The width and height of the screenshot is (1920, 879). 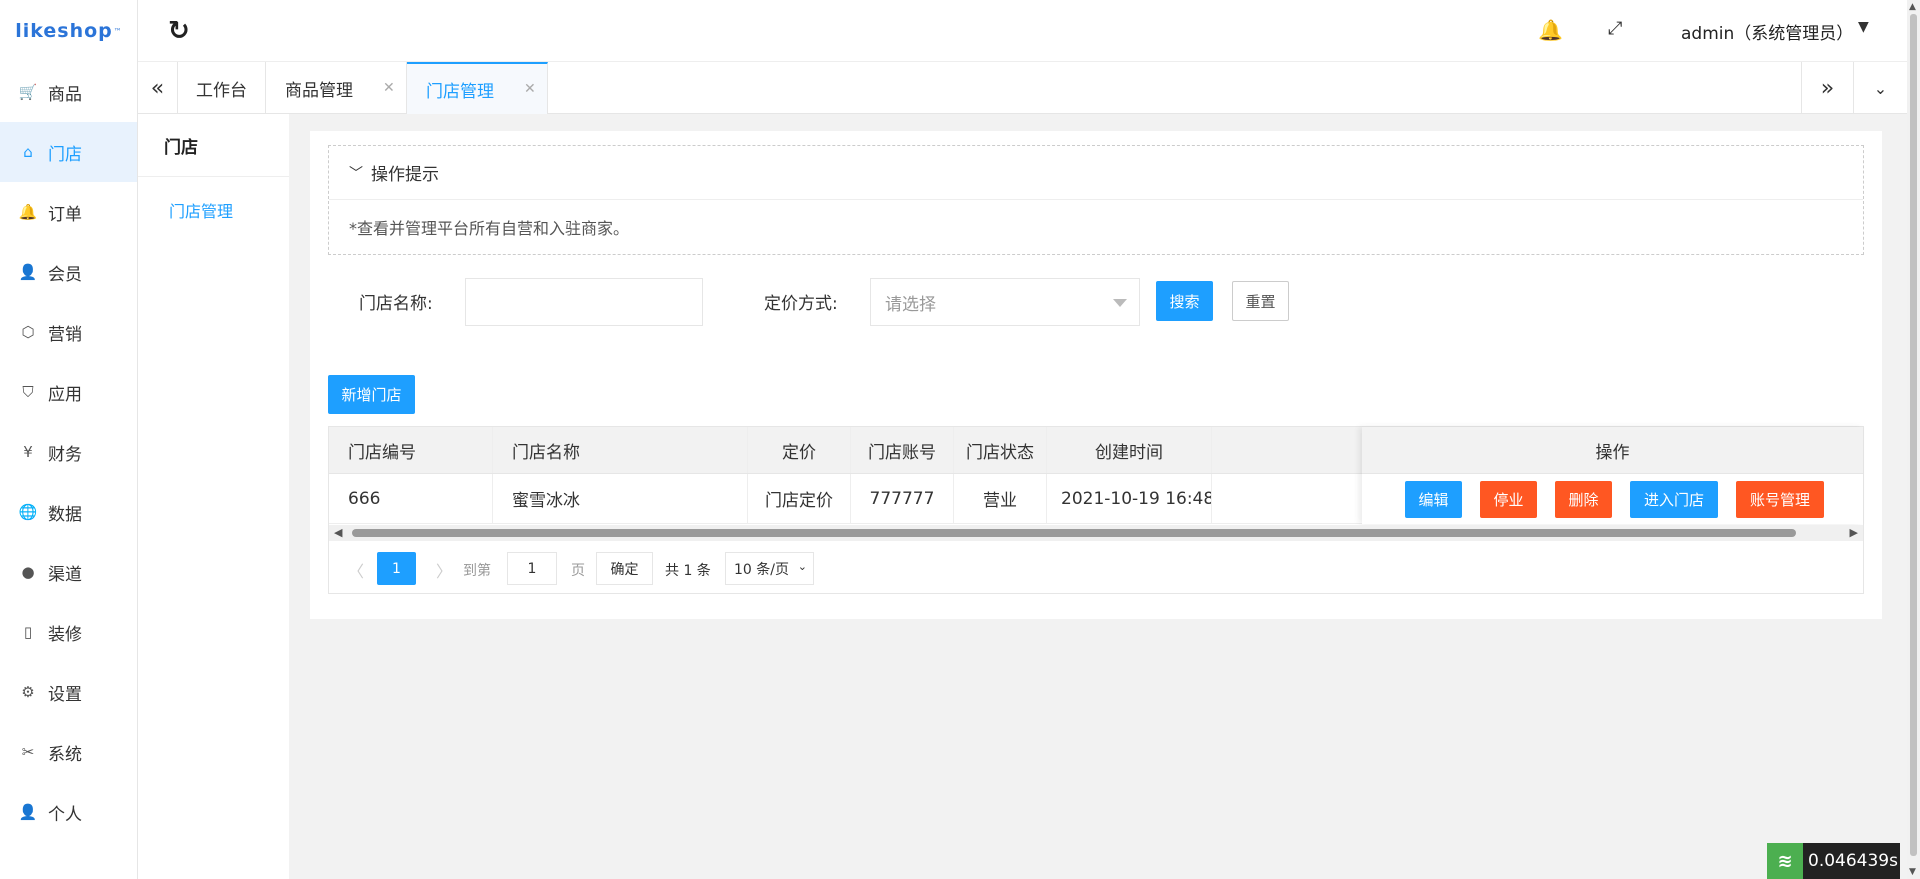 What do you see at coordinates (371, 394) in the screenshot?
I see `add-store-button: 新增门店` at bounding box center [371, 394].